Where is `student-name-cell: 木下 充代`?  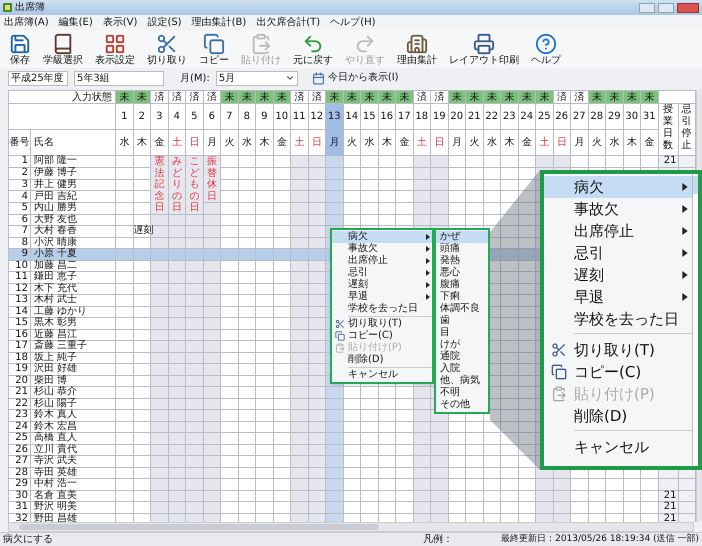
student-name-cell: 木下 充代 is located at coordinates (73, 288).